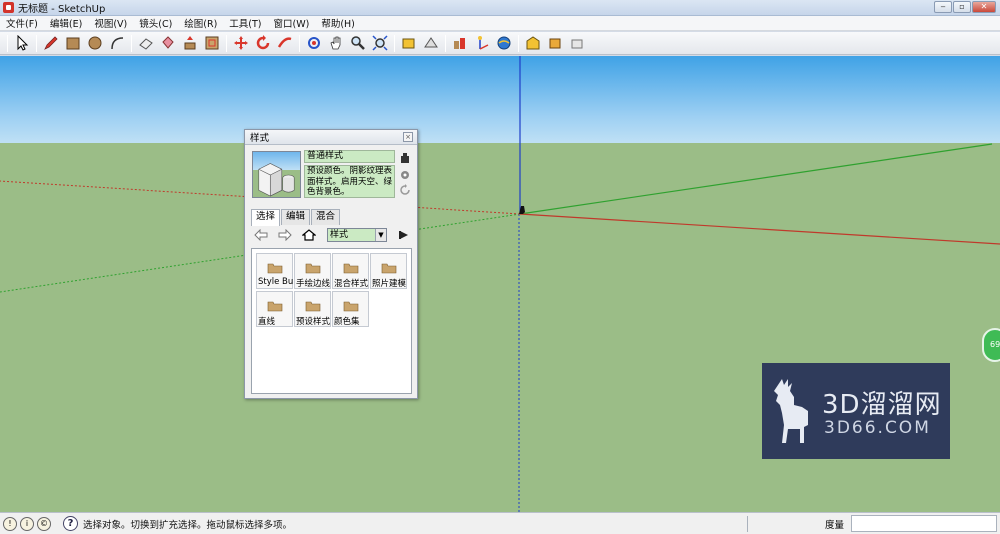 The height and width of the screenshot is (534, 1000). I want to click on axes-icon, so click(483, 43).